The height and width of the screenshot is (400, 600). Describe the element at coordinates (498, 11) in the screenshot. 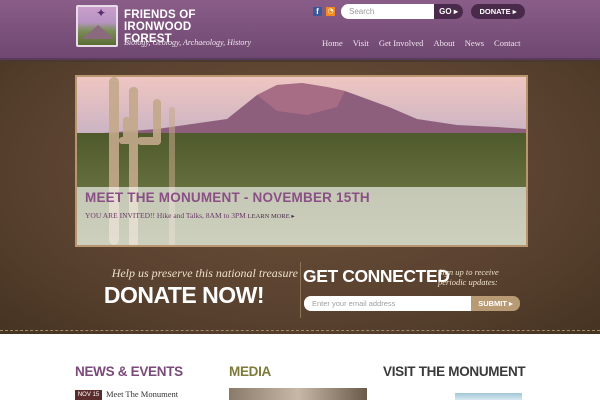

I see `donate-button: DONATE ▸` at that location.